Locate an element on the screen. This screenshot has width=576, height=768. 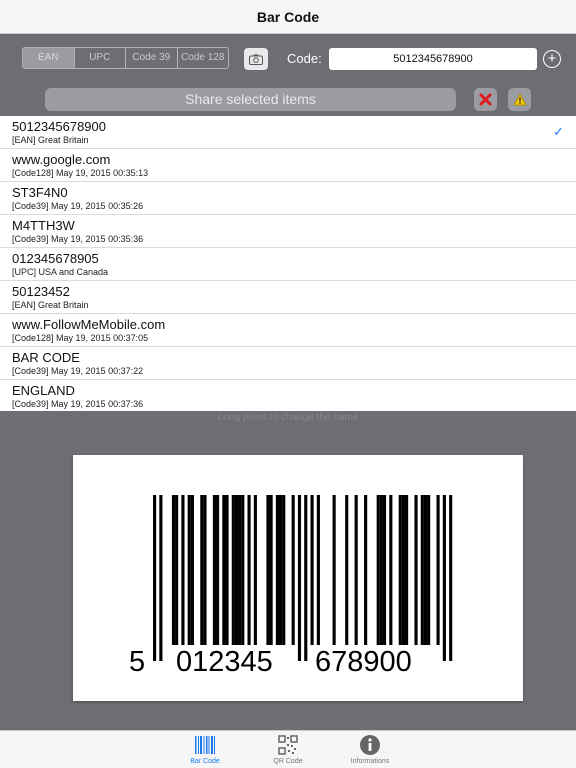
plus-icon: + is located at coordinates (552, 58).